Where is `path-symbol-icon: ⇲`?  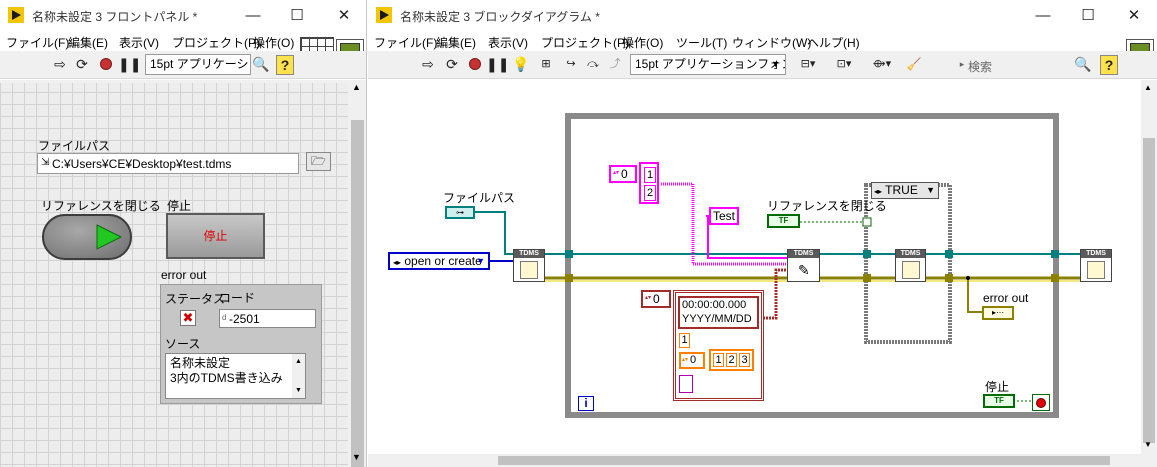
path-symbol-icon: ⇲ is located at coordinates (45, 162).